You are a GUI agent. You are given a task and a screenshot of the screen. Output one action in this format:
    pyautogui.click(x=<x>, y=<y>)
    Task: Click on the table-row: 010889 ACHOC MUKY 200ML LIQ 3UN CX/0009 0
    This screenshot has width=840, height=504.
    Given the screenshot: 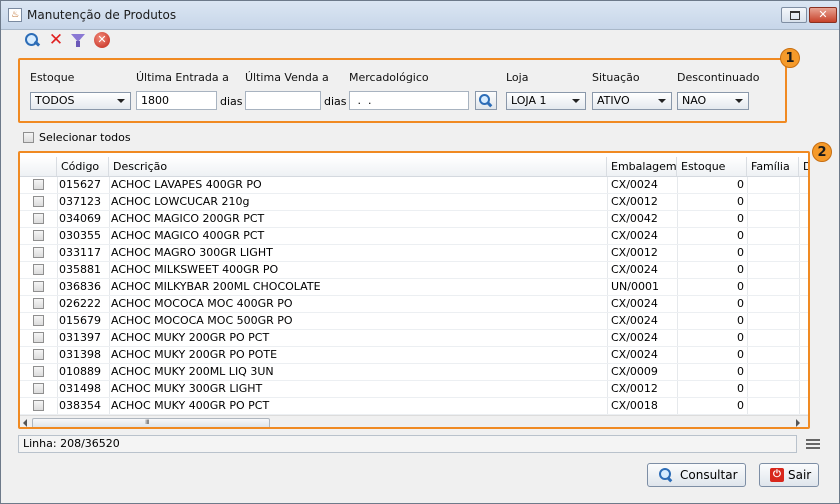 What is the action you would take?
    pyautogui.click(x=414, y=372)
    